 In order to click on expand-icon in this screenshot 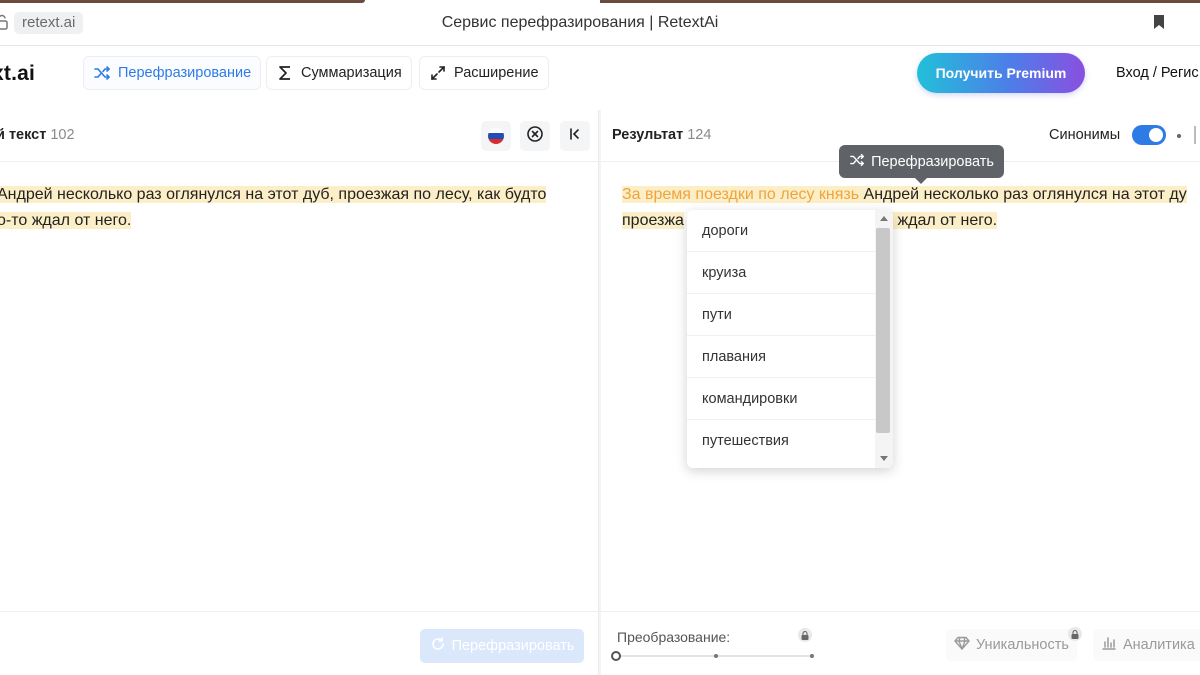, I will do `click(438, 73)`.